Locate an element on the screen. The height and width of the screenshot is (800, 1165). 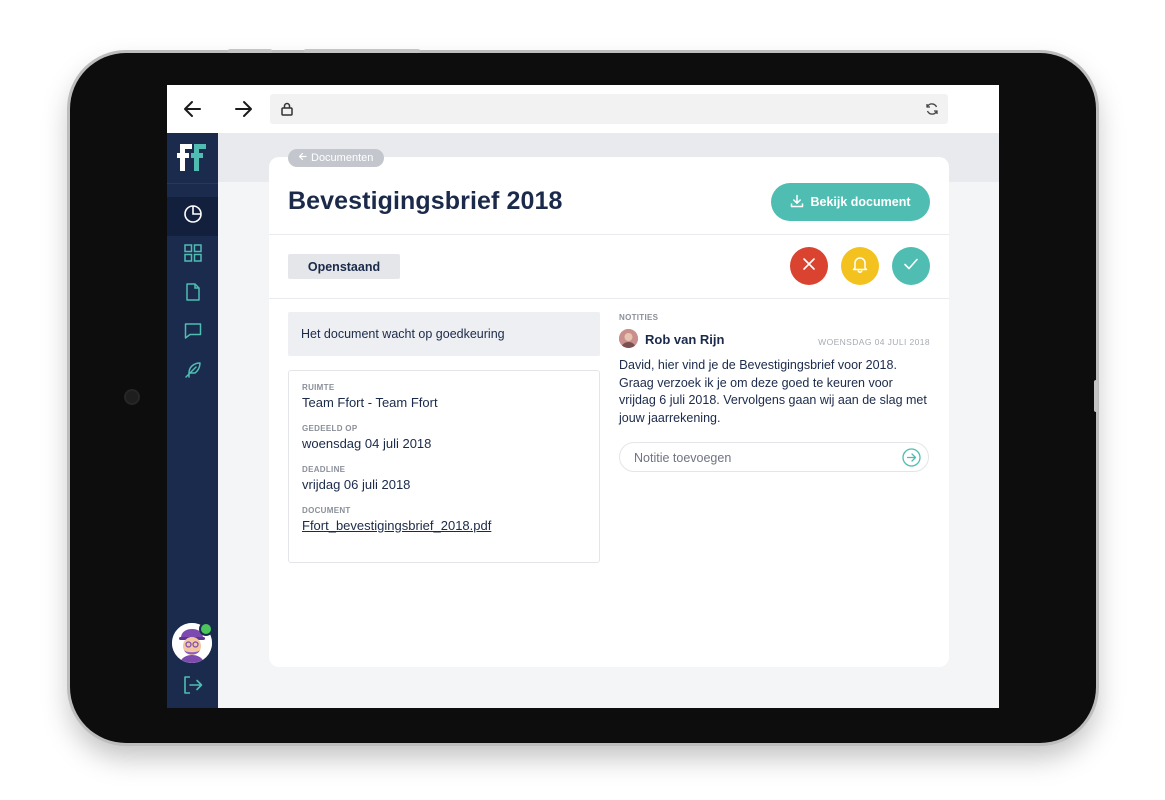
bell-icon is located at coordinates (860, 266).